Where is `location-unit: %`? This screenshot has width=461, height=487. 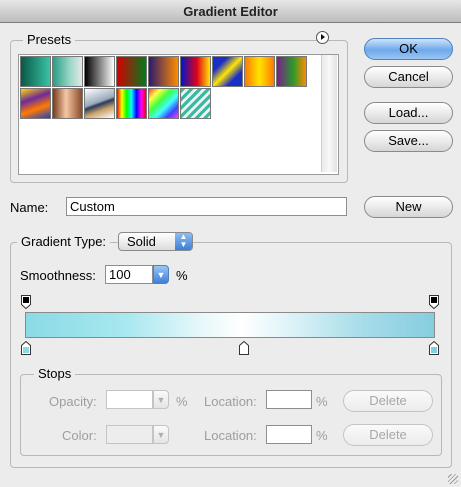
location-unit: % is located at coordinates (322, 401).